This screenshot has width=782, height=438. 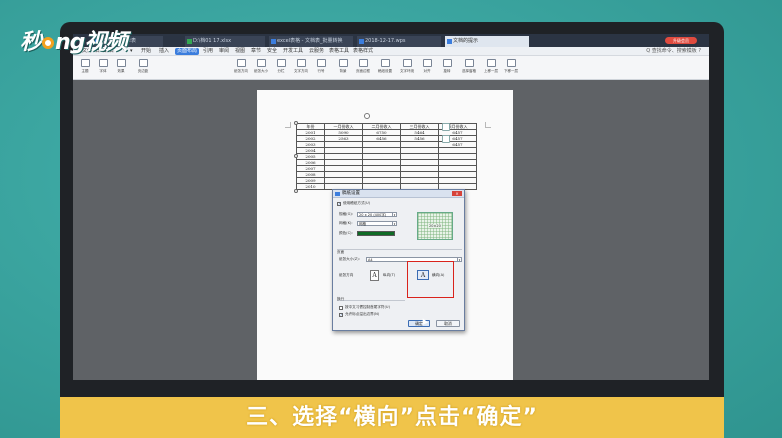 What do you see at coordinates (224, 51) in the screenshot?
I see `menu-review: 审阅` at bounding box center [224, 51].